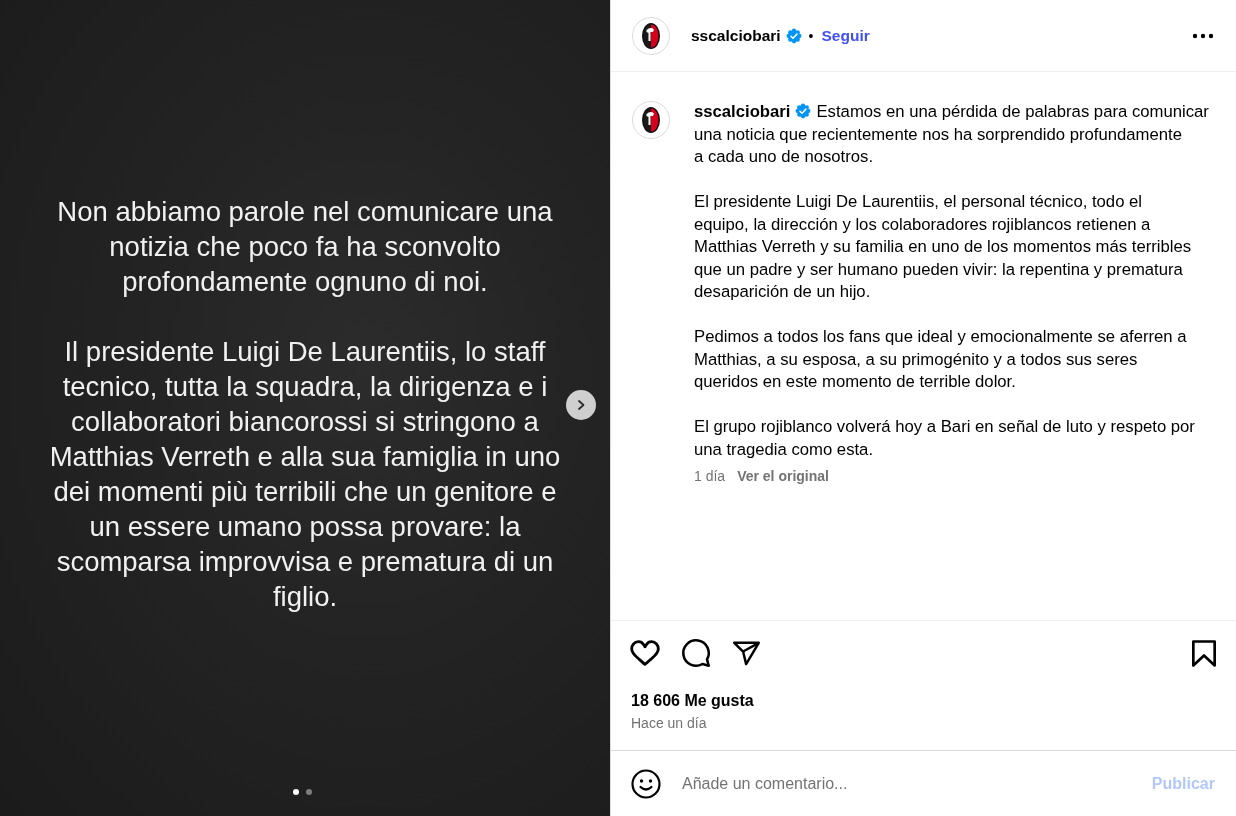 The height and width of the screenshot is (816, 1236). Describe the element at coordinates (952, 134) in the screenshot. I see `caption-text: sscalciobari Estamos en una pérdida de palabras para comunicar una noticia que recientemente nos ha sorprendido profundamente a cada uno de nosotros.` at that location.